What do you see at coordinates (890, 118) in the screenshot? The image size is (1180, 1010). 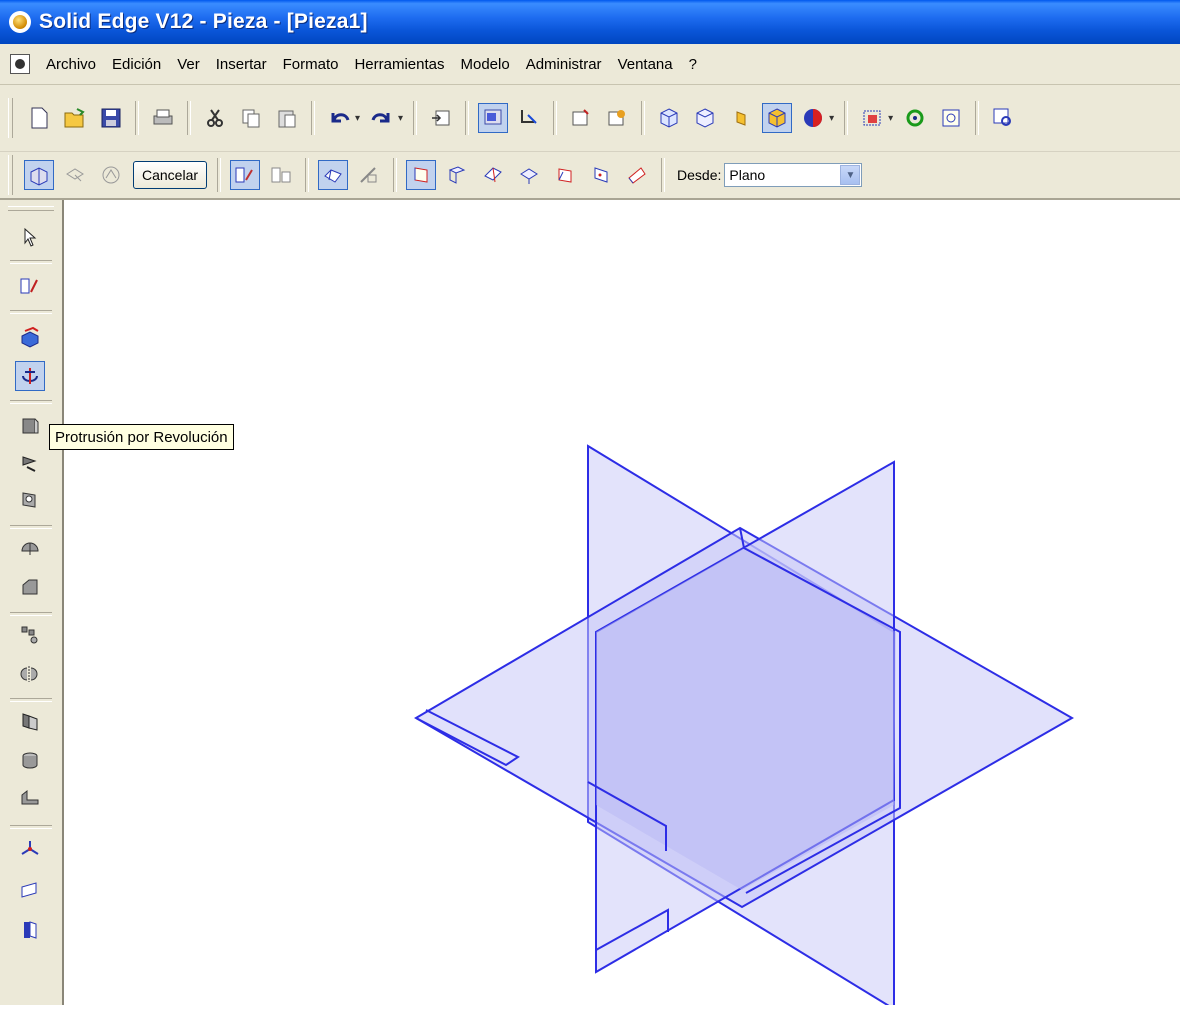 I see `fit-dropdown-icon: ▾` at bounding box center [890, 118].